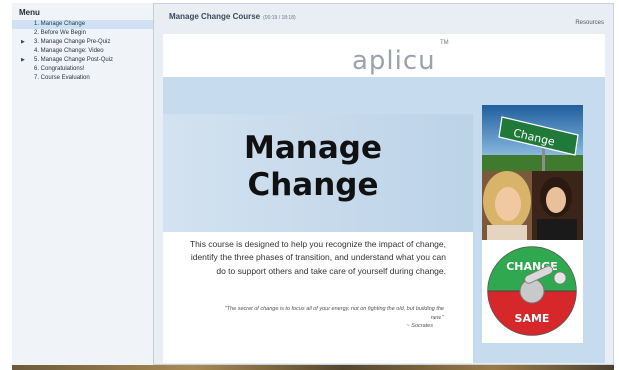  I want to click on sidebar-item-3: ▶ 3. Manage Change Pre-Quiz, so click(82, 42).